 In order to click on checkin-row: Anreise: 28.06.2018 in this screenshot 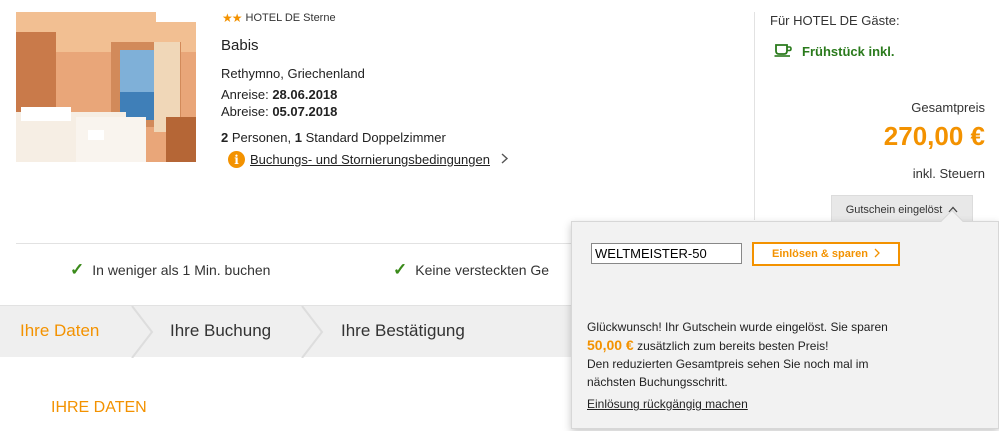, I will do `click(279, 94)`.